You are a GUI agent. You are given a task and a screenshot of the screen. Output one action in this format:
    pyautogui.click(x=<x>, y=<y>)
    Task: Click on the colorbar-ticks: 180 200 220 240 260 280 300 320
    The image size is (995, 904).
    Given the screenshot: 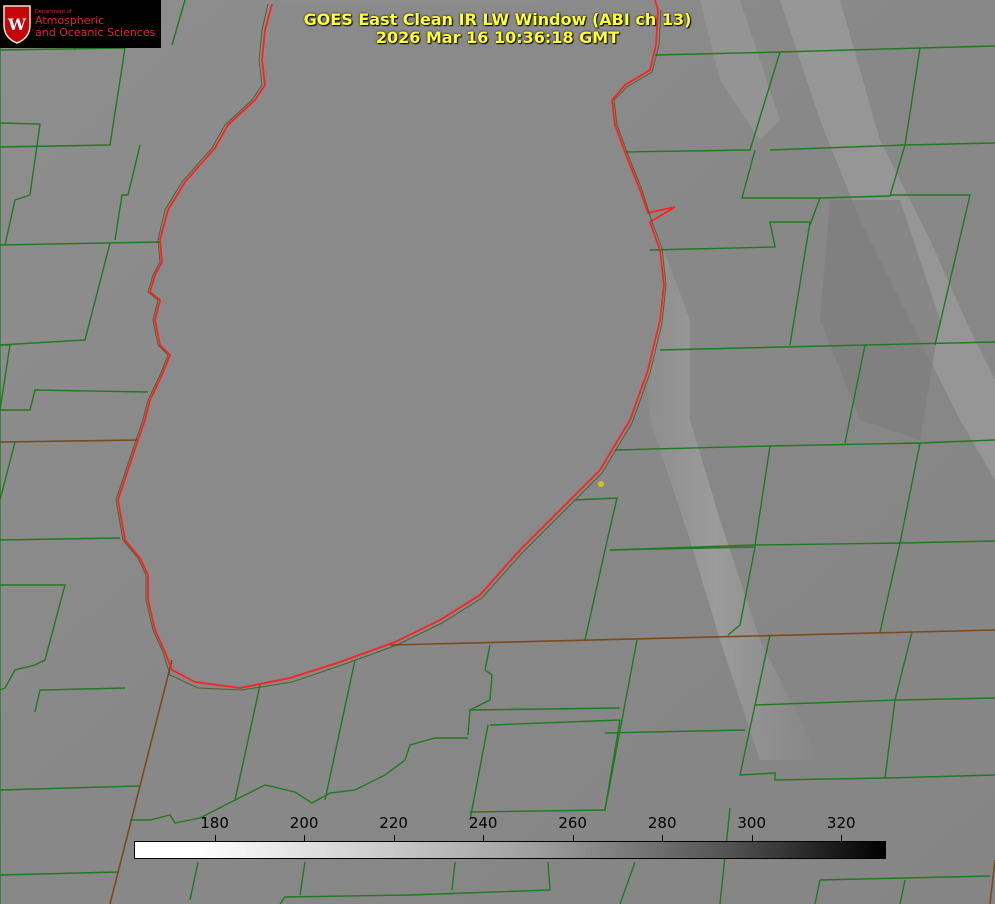 What is the action you would take?
    pyautogui.click(x=497, y=827)
    